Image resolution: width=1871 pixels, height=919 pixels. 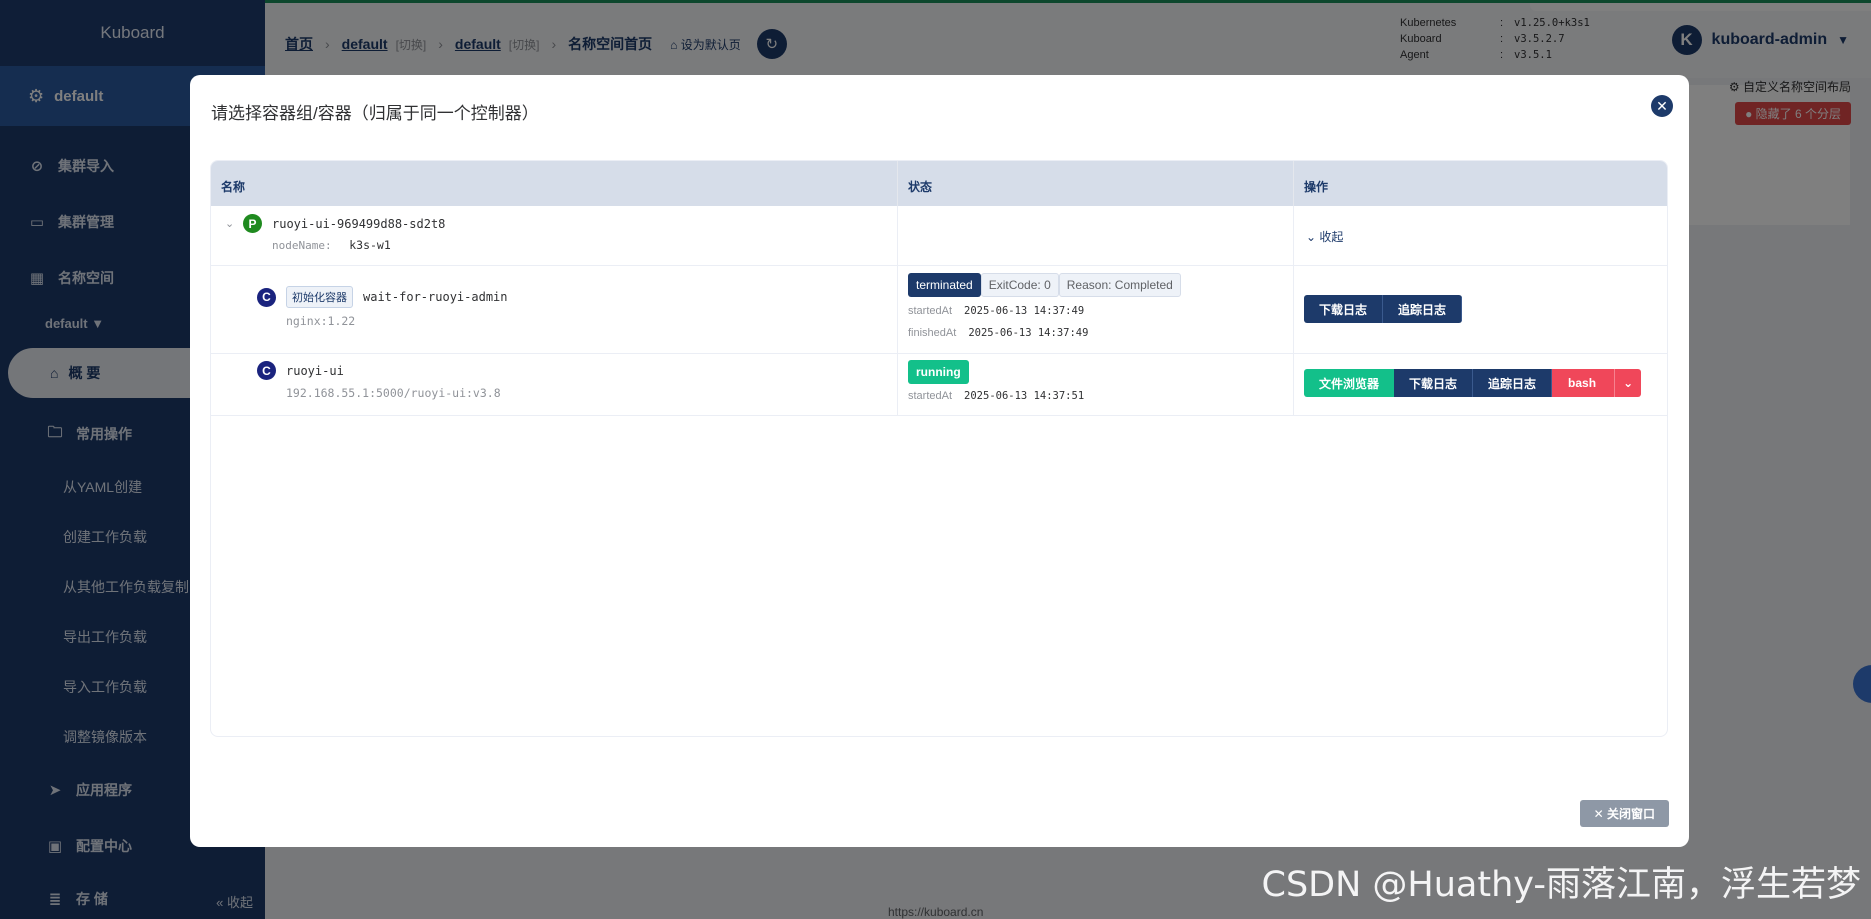 I want to click on container-image: 192.168.55.1:5000/ruoyi-ui:v3.8, so click(x=393, y=393).